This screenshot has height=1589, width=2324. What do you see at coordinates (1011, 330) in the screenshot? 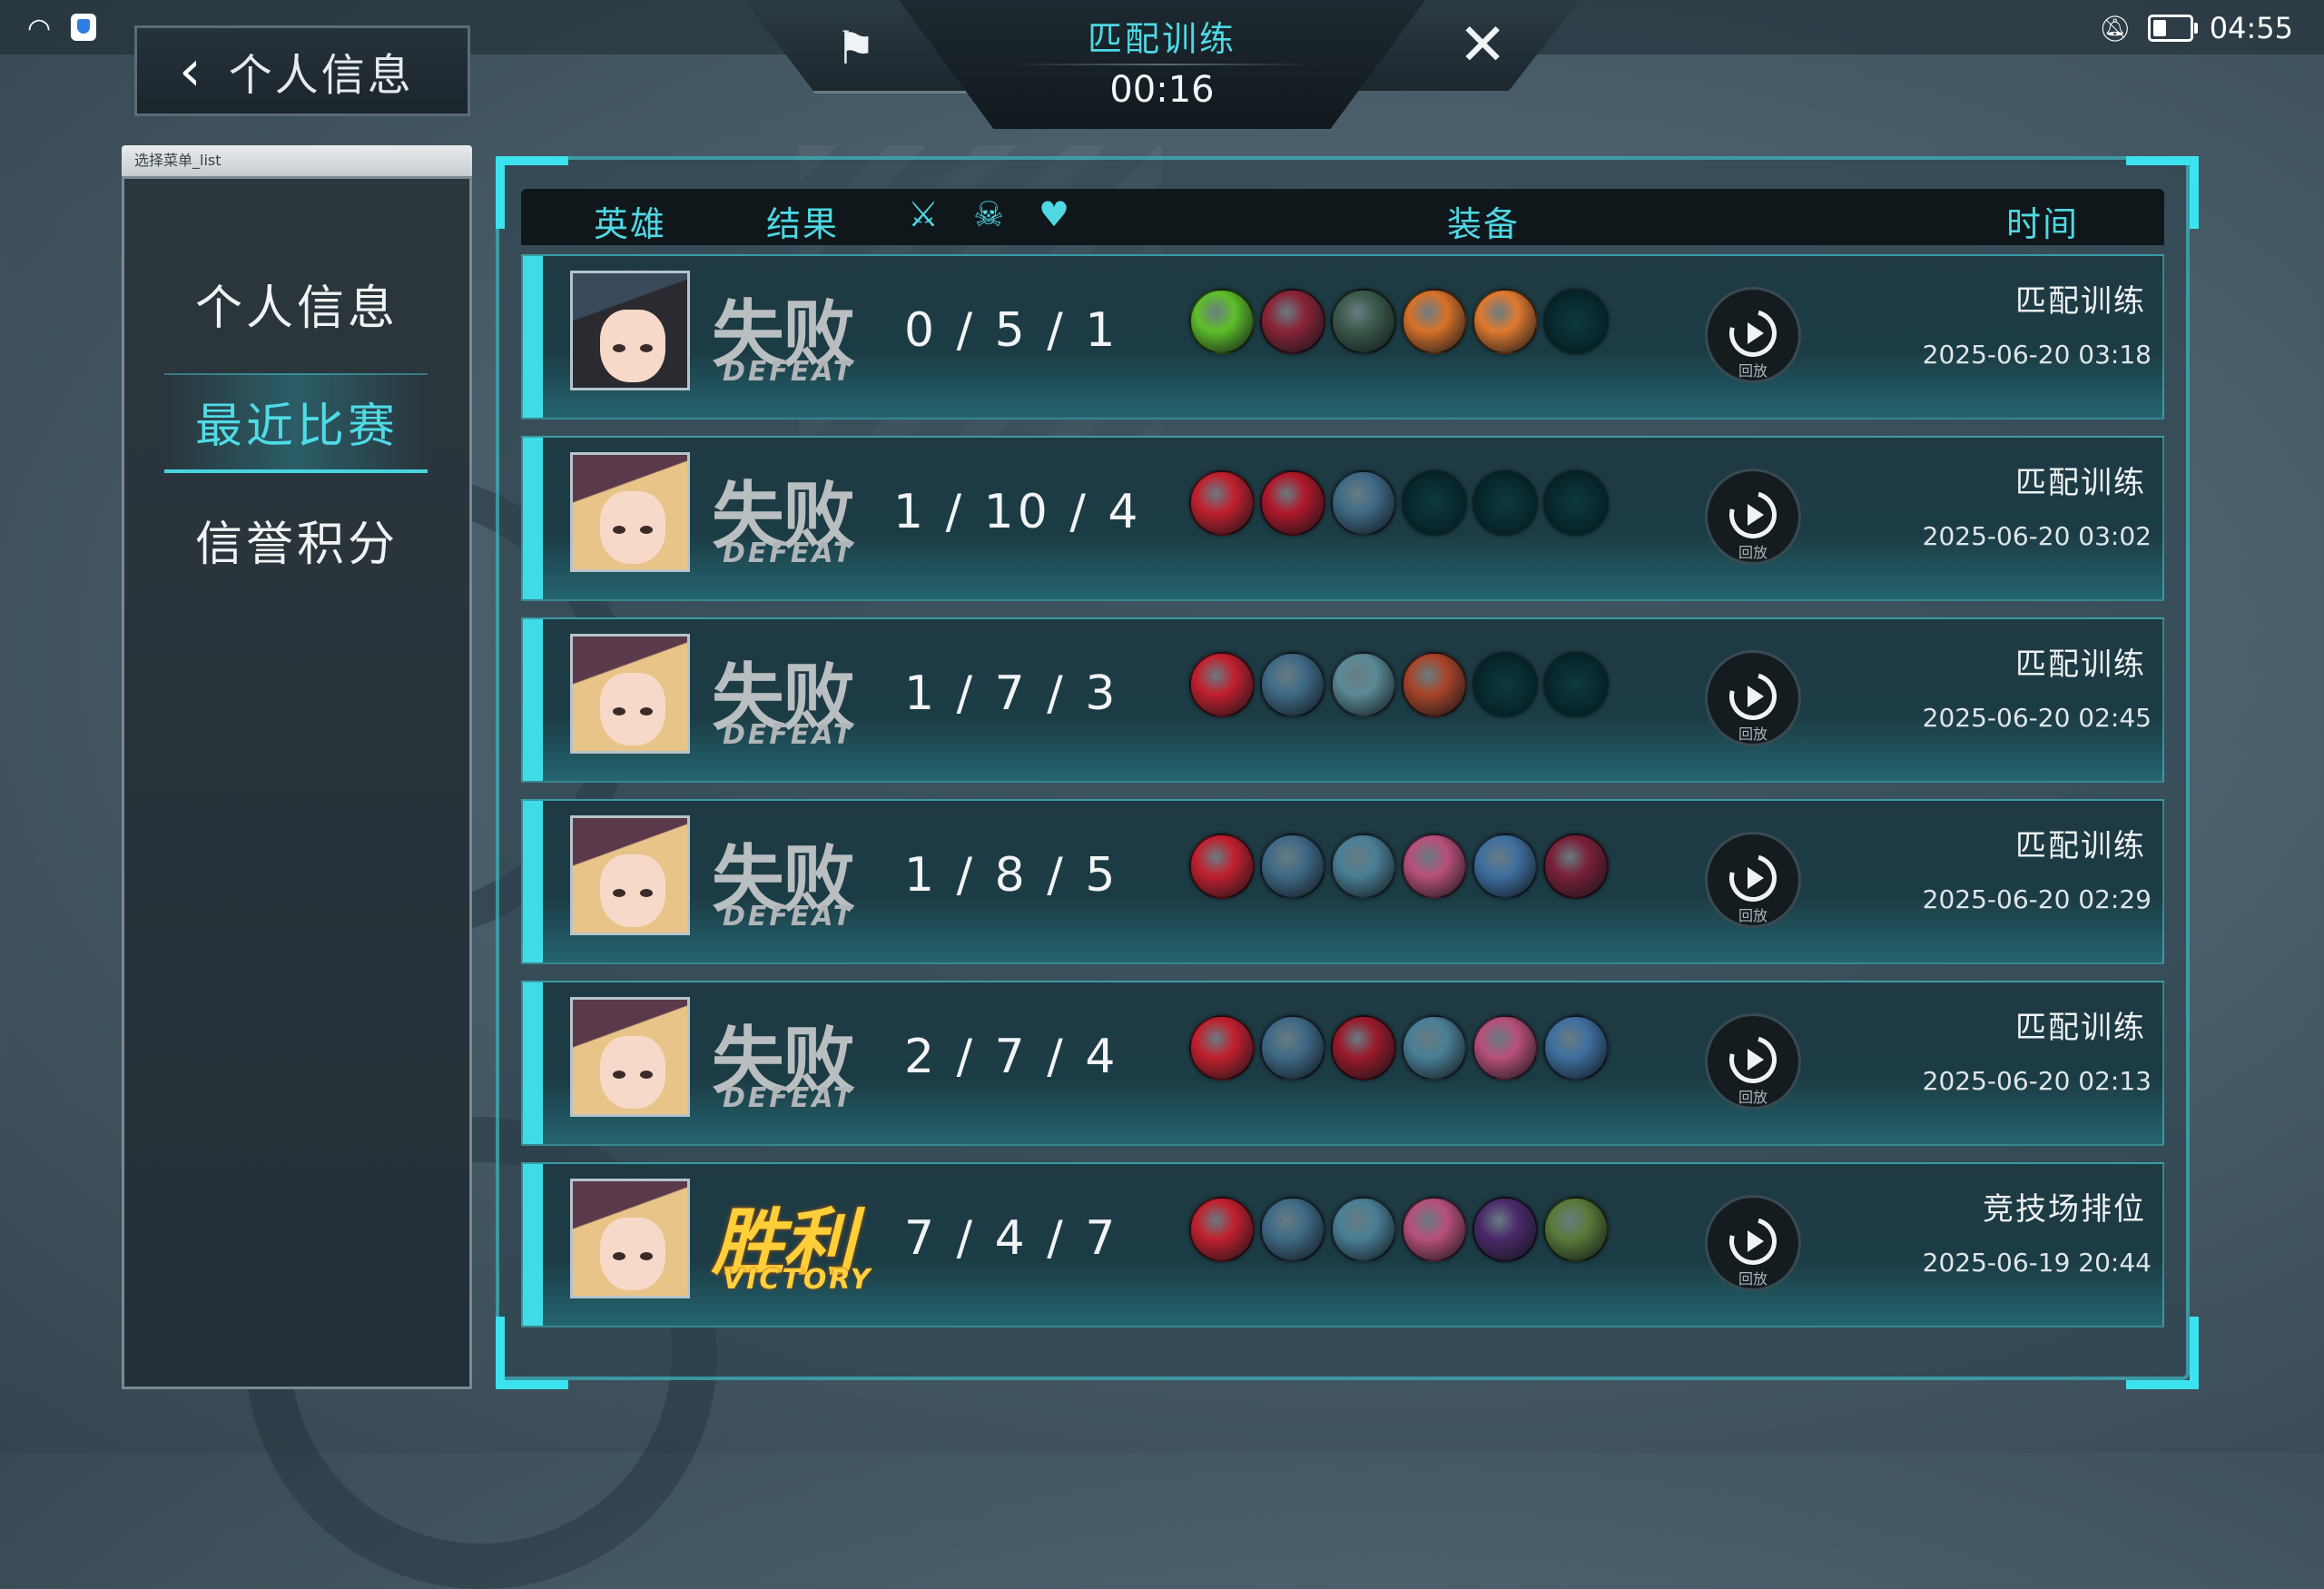
I see `kda-score: 0 / 5 / 1` at bounding box center [1011, 330].